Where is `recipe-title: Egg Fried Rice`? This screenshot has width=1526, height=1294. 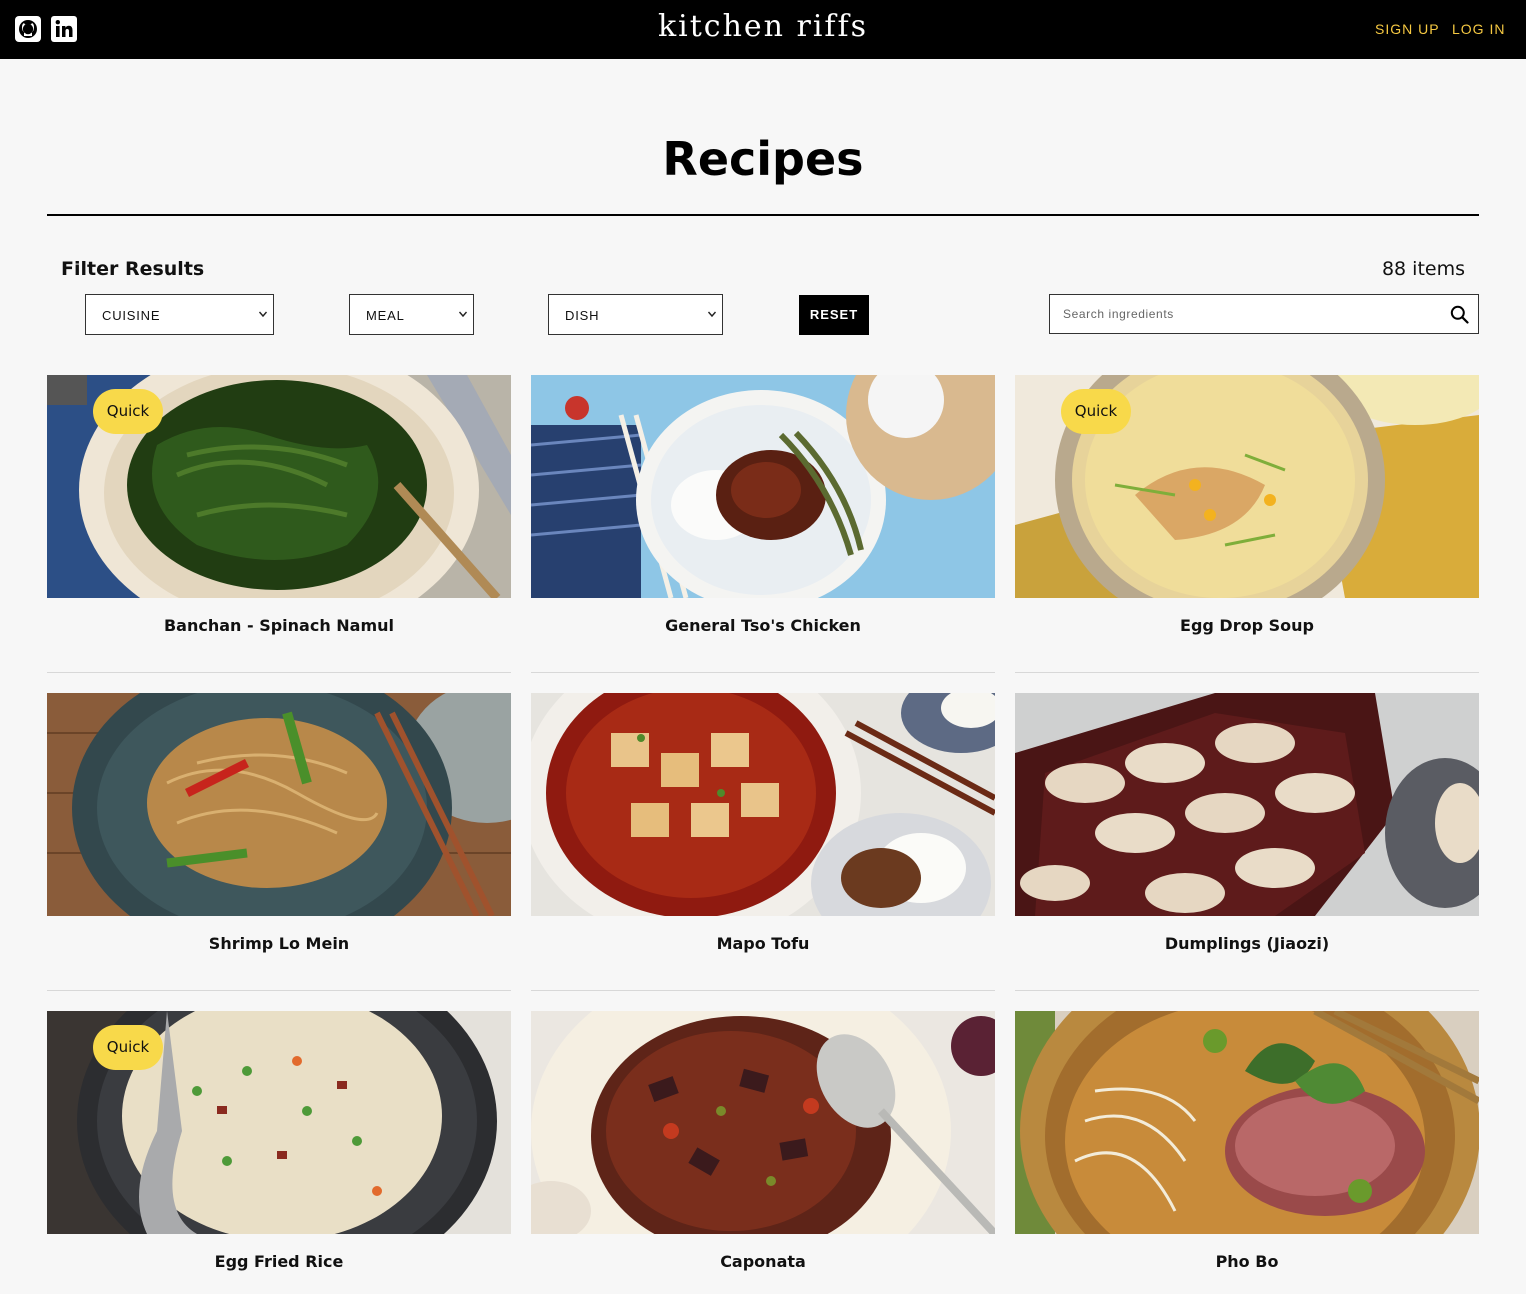 recipe-title: Egg Fried Rice is located at coordinates (279, 1261).